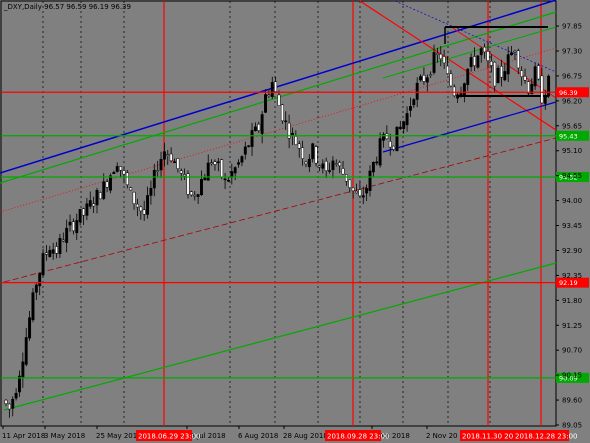 The image size is (590, 443). I want to click on h-level-label: 92.19, so click(568, 283).